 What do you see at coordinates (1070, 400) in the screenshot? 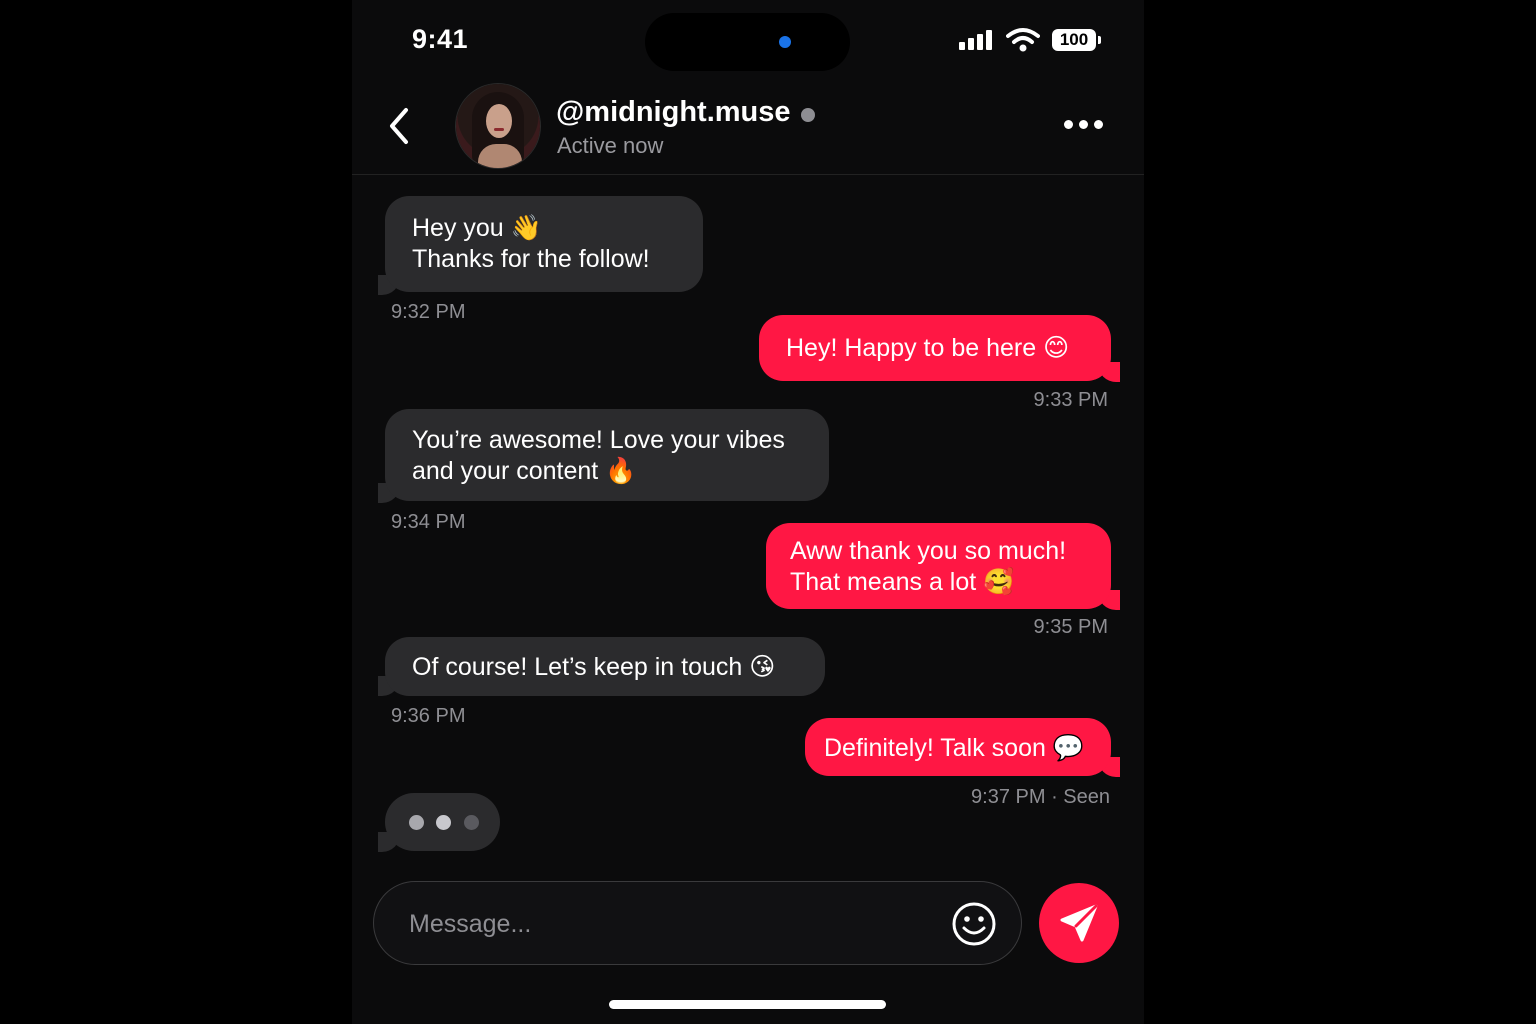
I see `message-timestamp: 9:33 PM` at bounding box center [1070, 400].